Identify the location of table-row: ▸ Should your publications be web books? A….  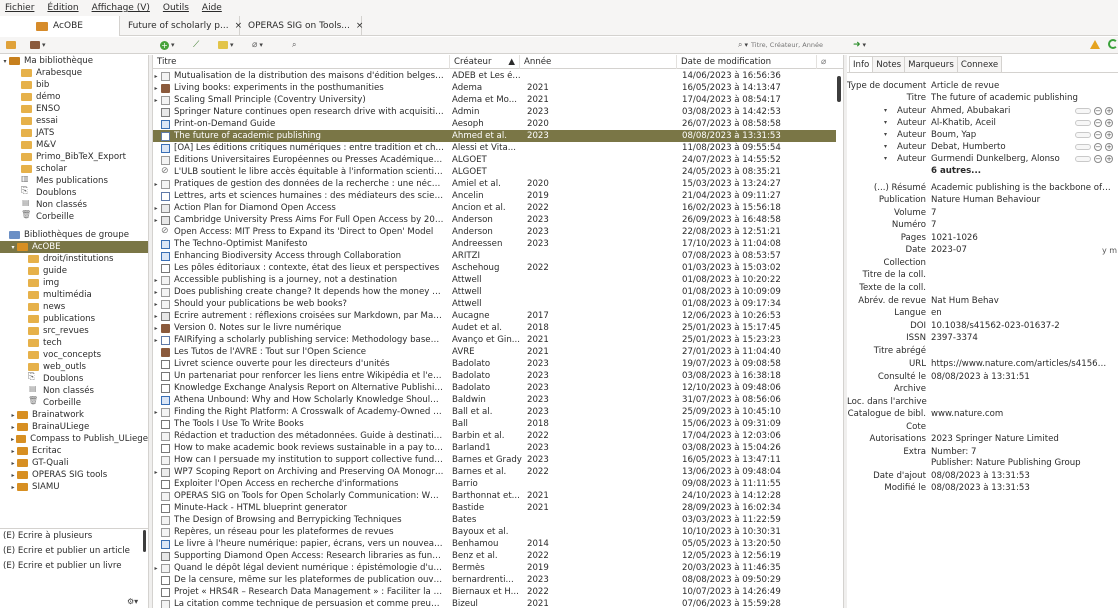
(494, 304).